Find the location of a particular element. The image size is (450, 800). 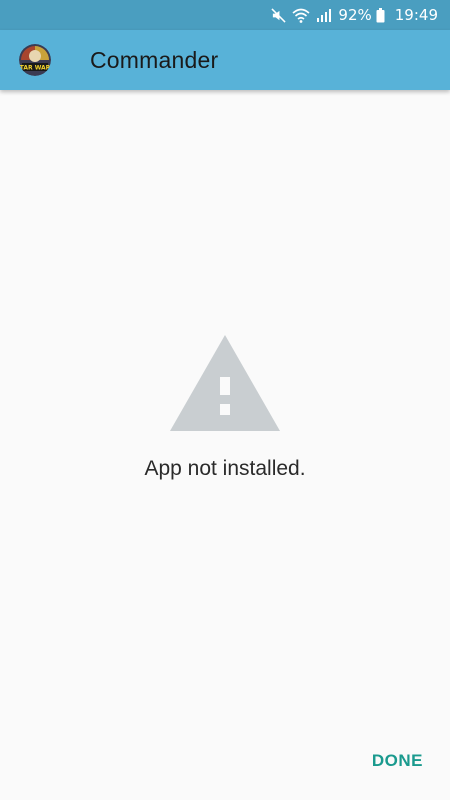

app-logo-icon: STAR WARS is located at coordinates (35, 60).